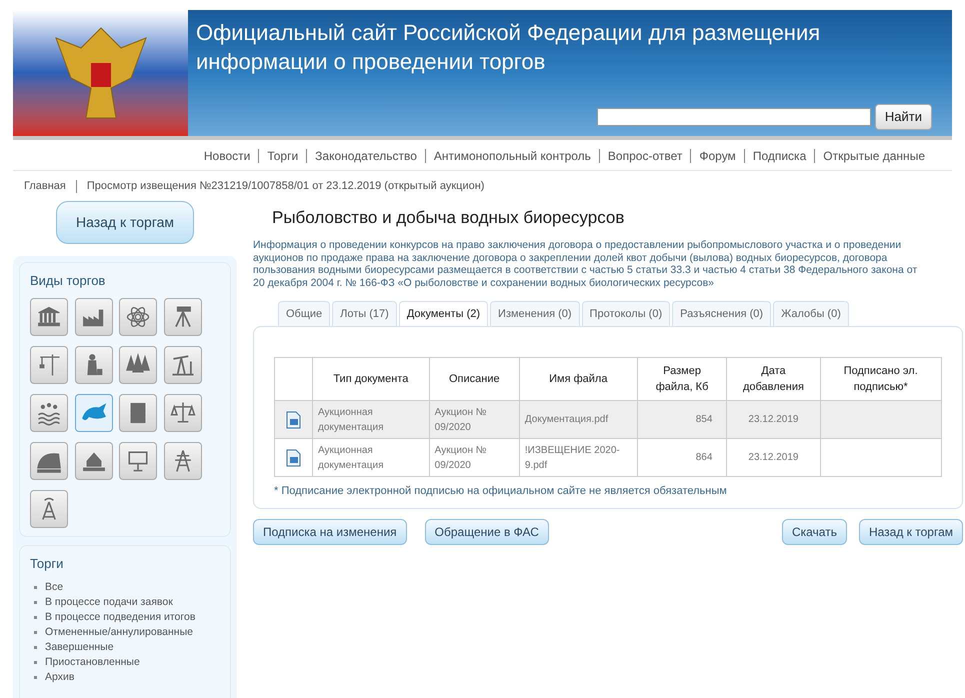  Describe the element at coordinates (68, 281) in the screenshot. I see `trade-types-heading: Виды торгов` at that location.